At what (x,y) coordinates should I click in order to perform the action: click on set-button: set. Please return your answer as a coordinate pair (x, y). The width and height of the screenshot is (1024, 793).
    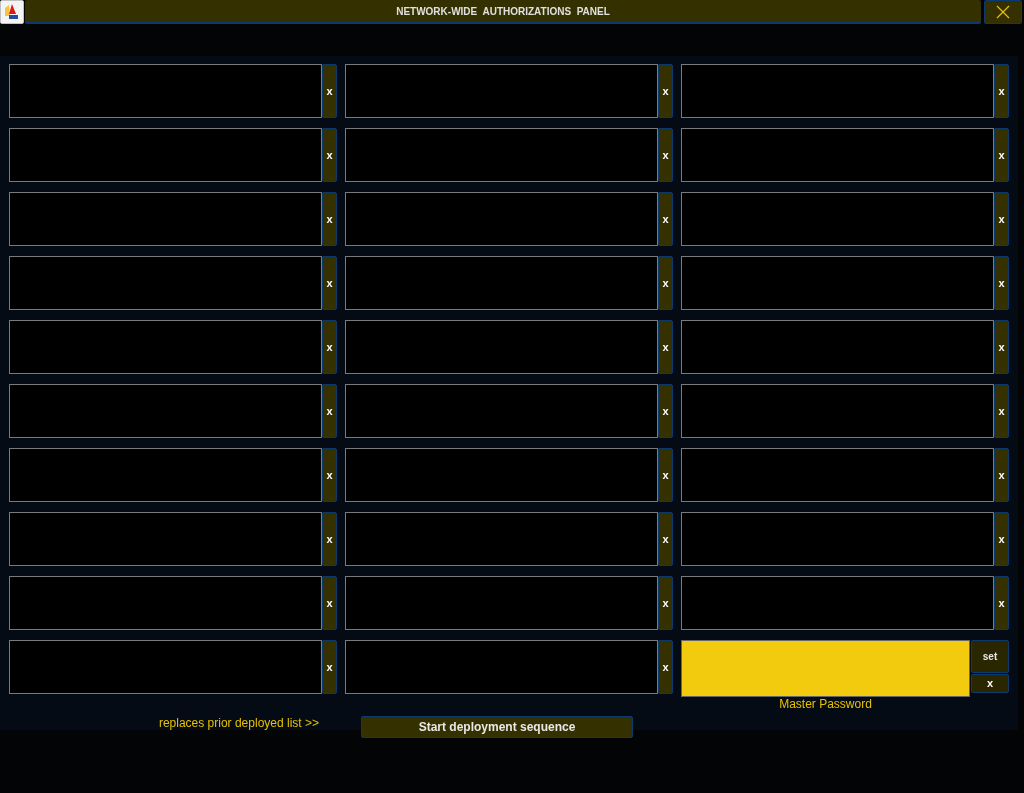
    Looking at the image, I should click on (990, 656).